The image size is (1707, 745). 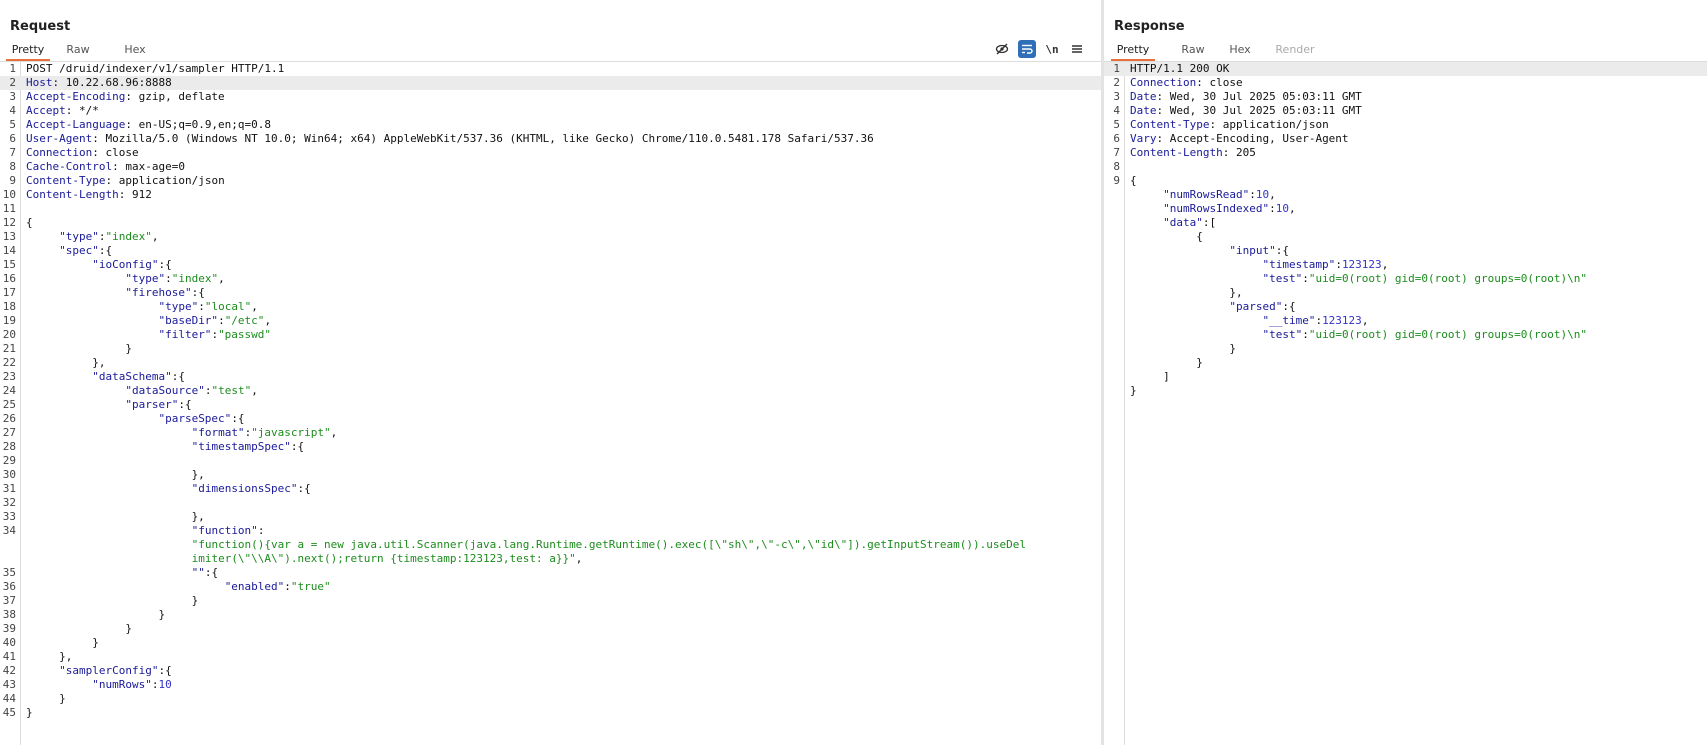 What do you see at coordinates (188, 320) in the screenshot?
I see `code-token: "baseDir"` at bounding box center [188, 320].